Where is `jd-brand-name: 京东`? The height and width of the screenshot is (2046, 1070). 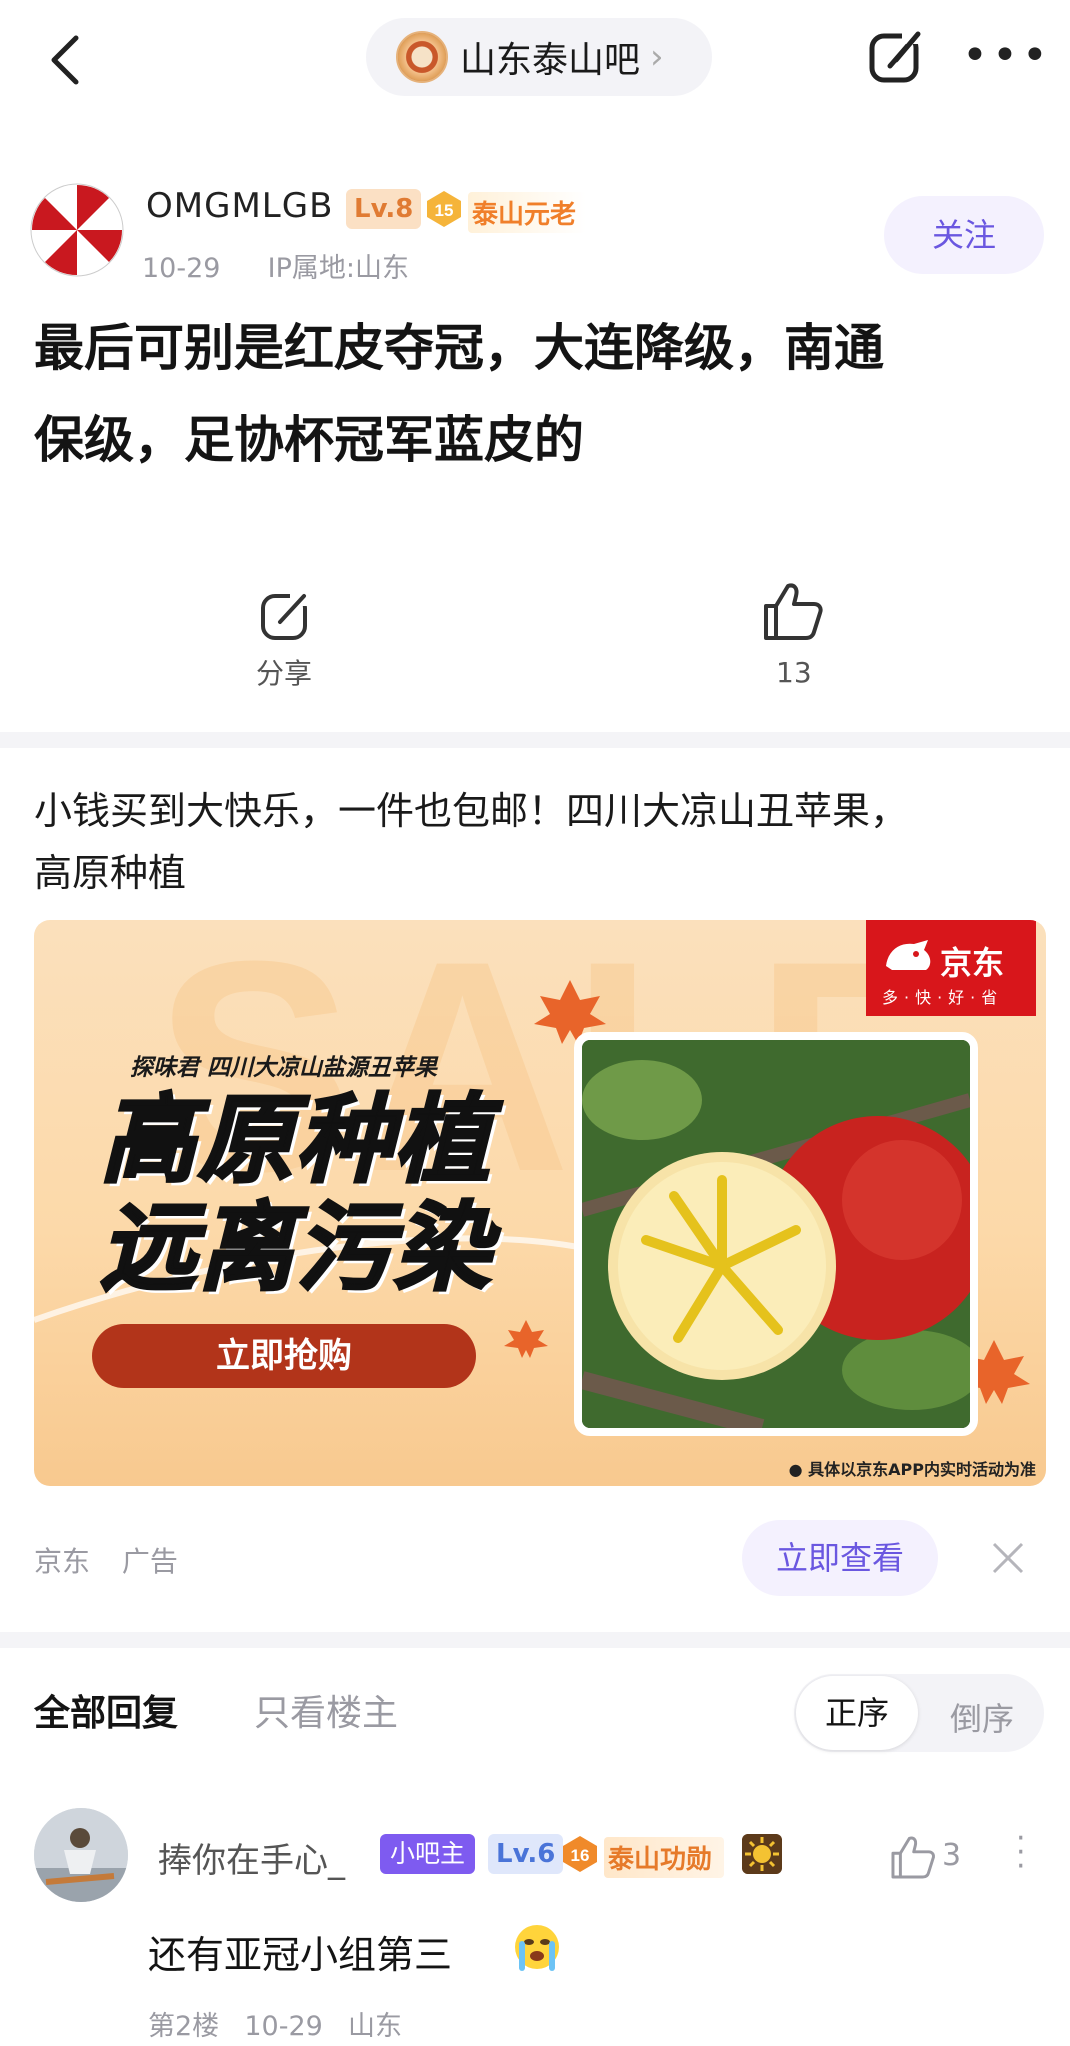
jd-brand-name: 京东 is located at coordinates (972, 963).